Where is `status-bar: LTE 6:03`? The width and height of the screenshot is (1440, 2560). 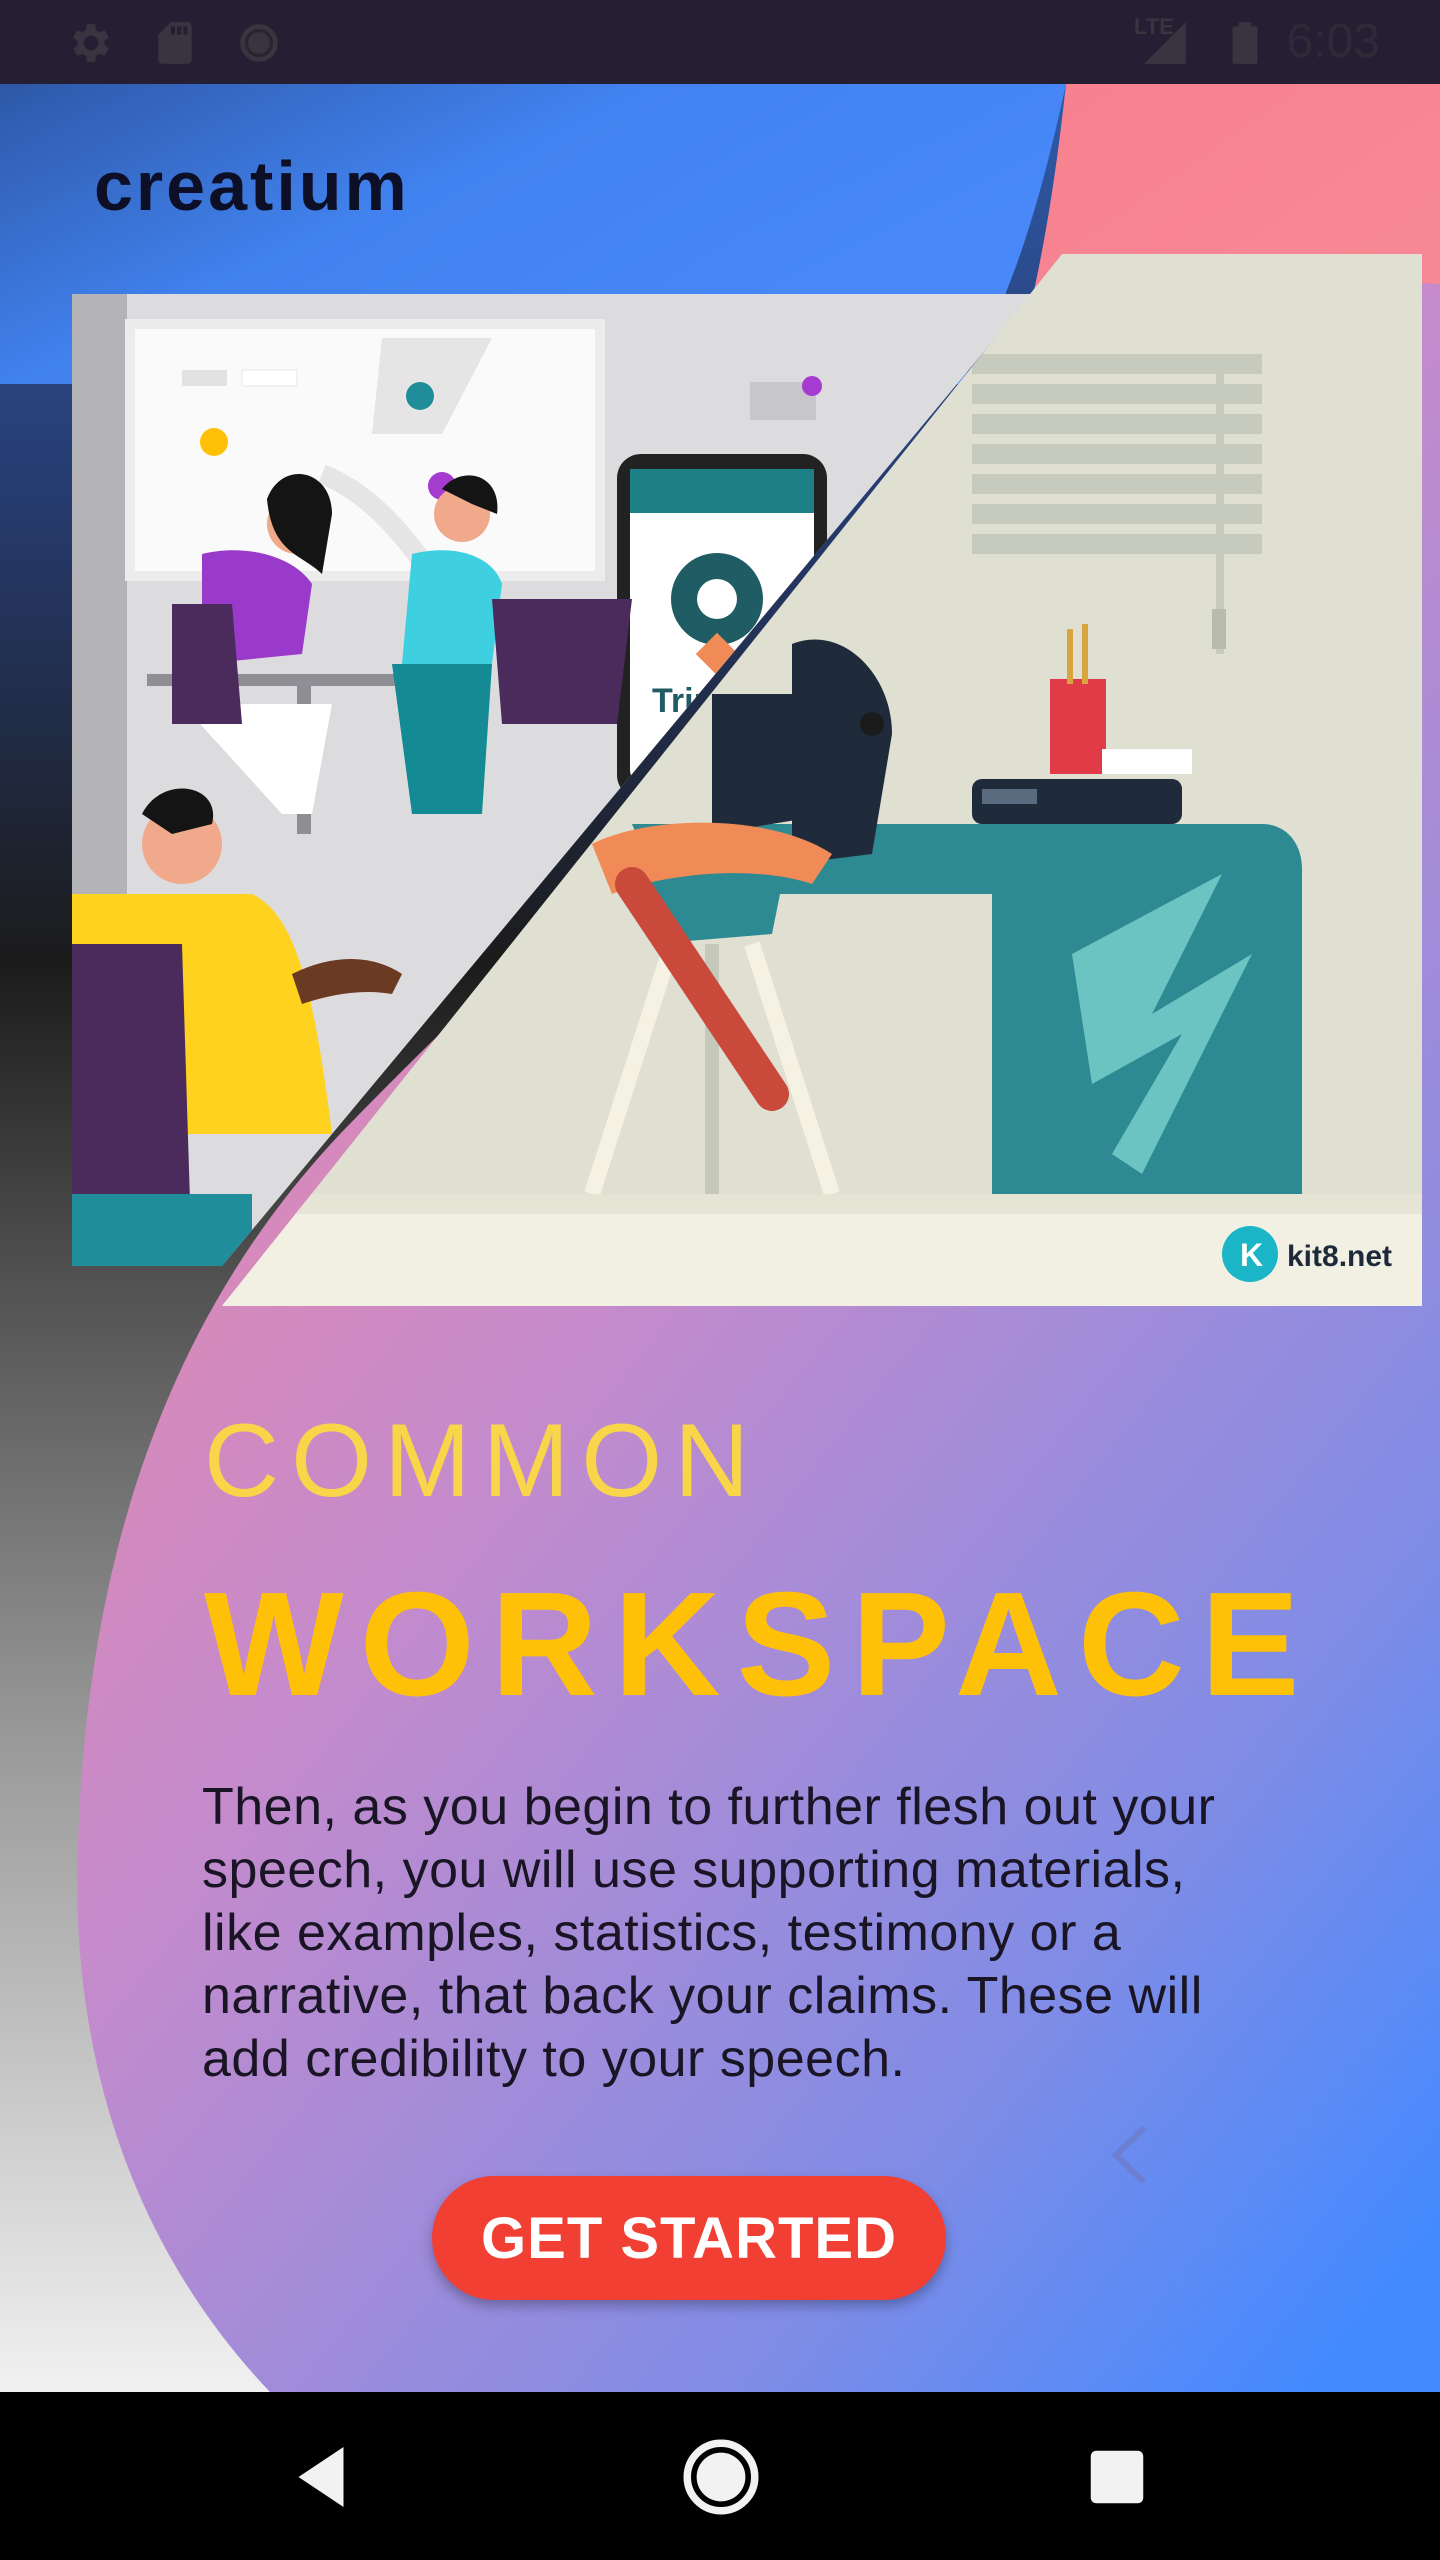 status-bar: LTE 6:03 is located at coordinates (720, 42).